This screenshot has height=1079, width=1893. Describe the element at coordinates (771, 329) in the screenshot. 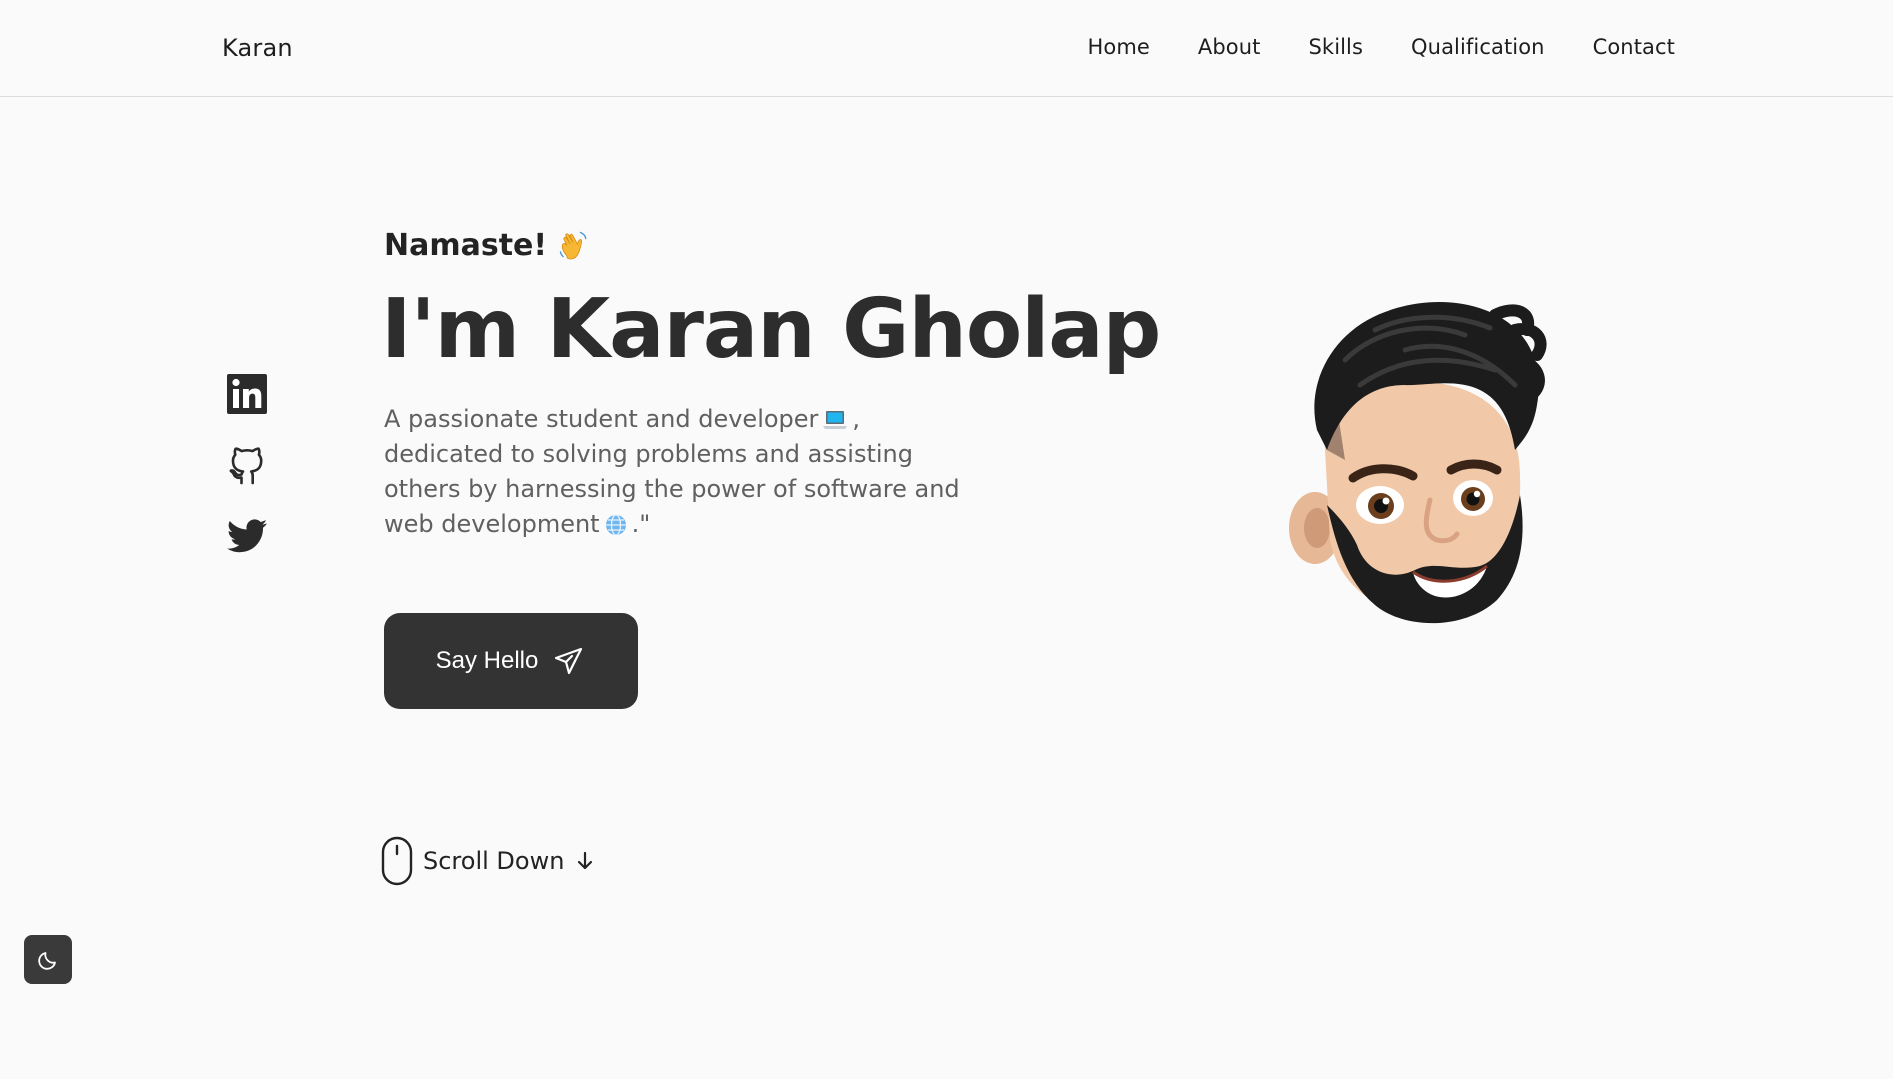

I see `hero-title: I'm Karan Gholap` at that location.